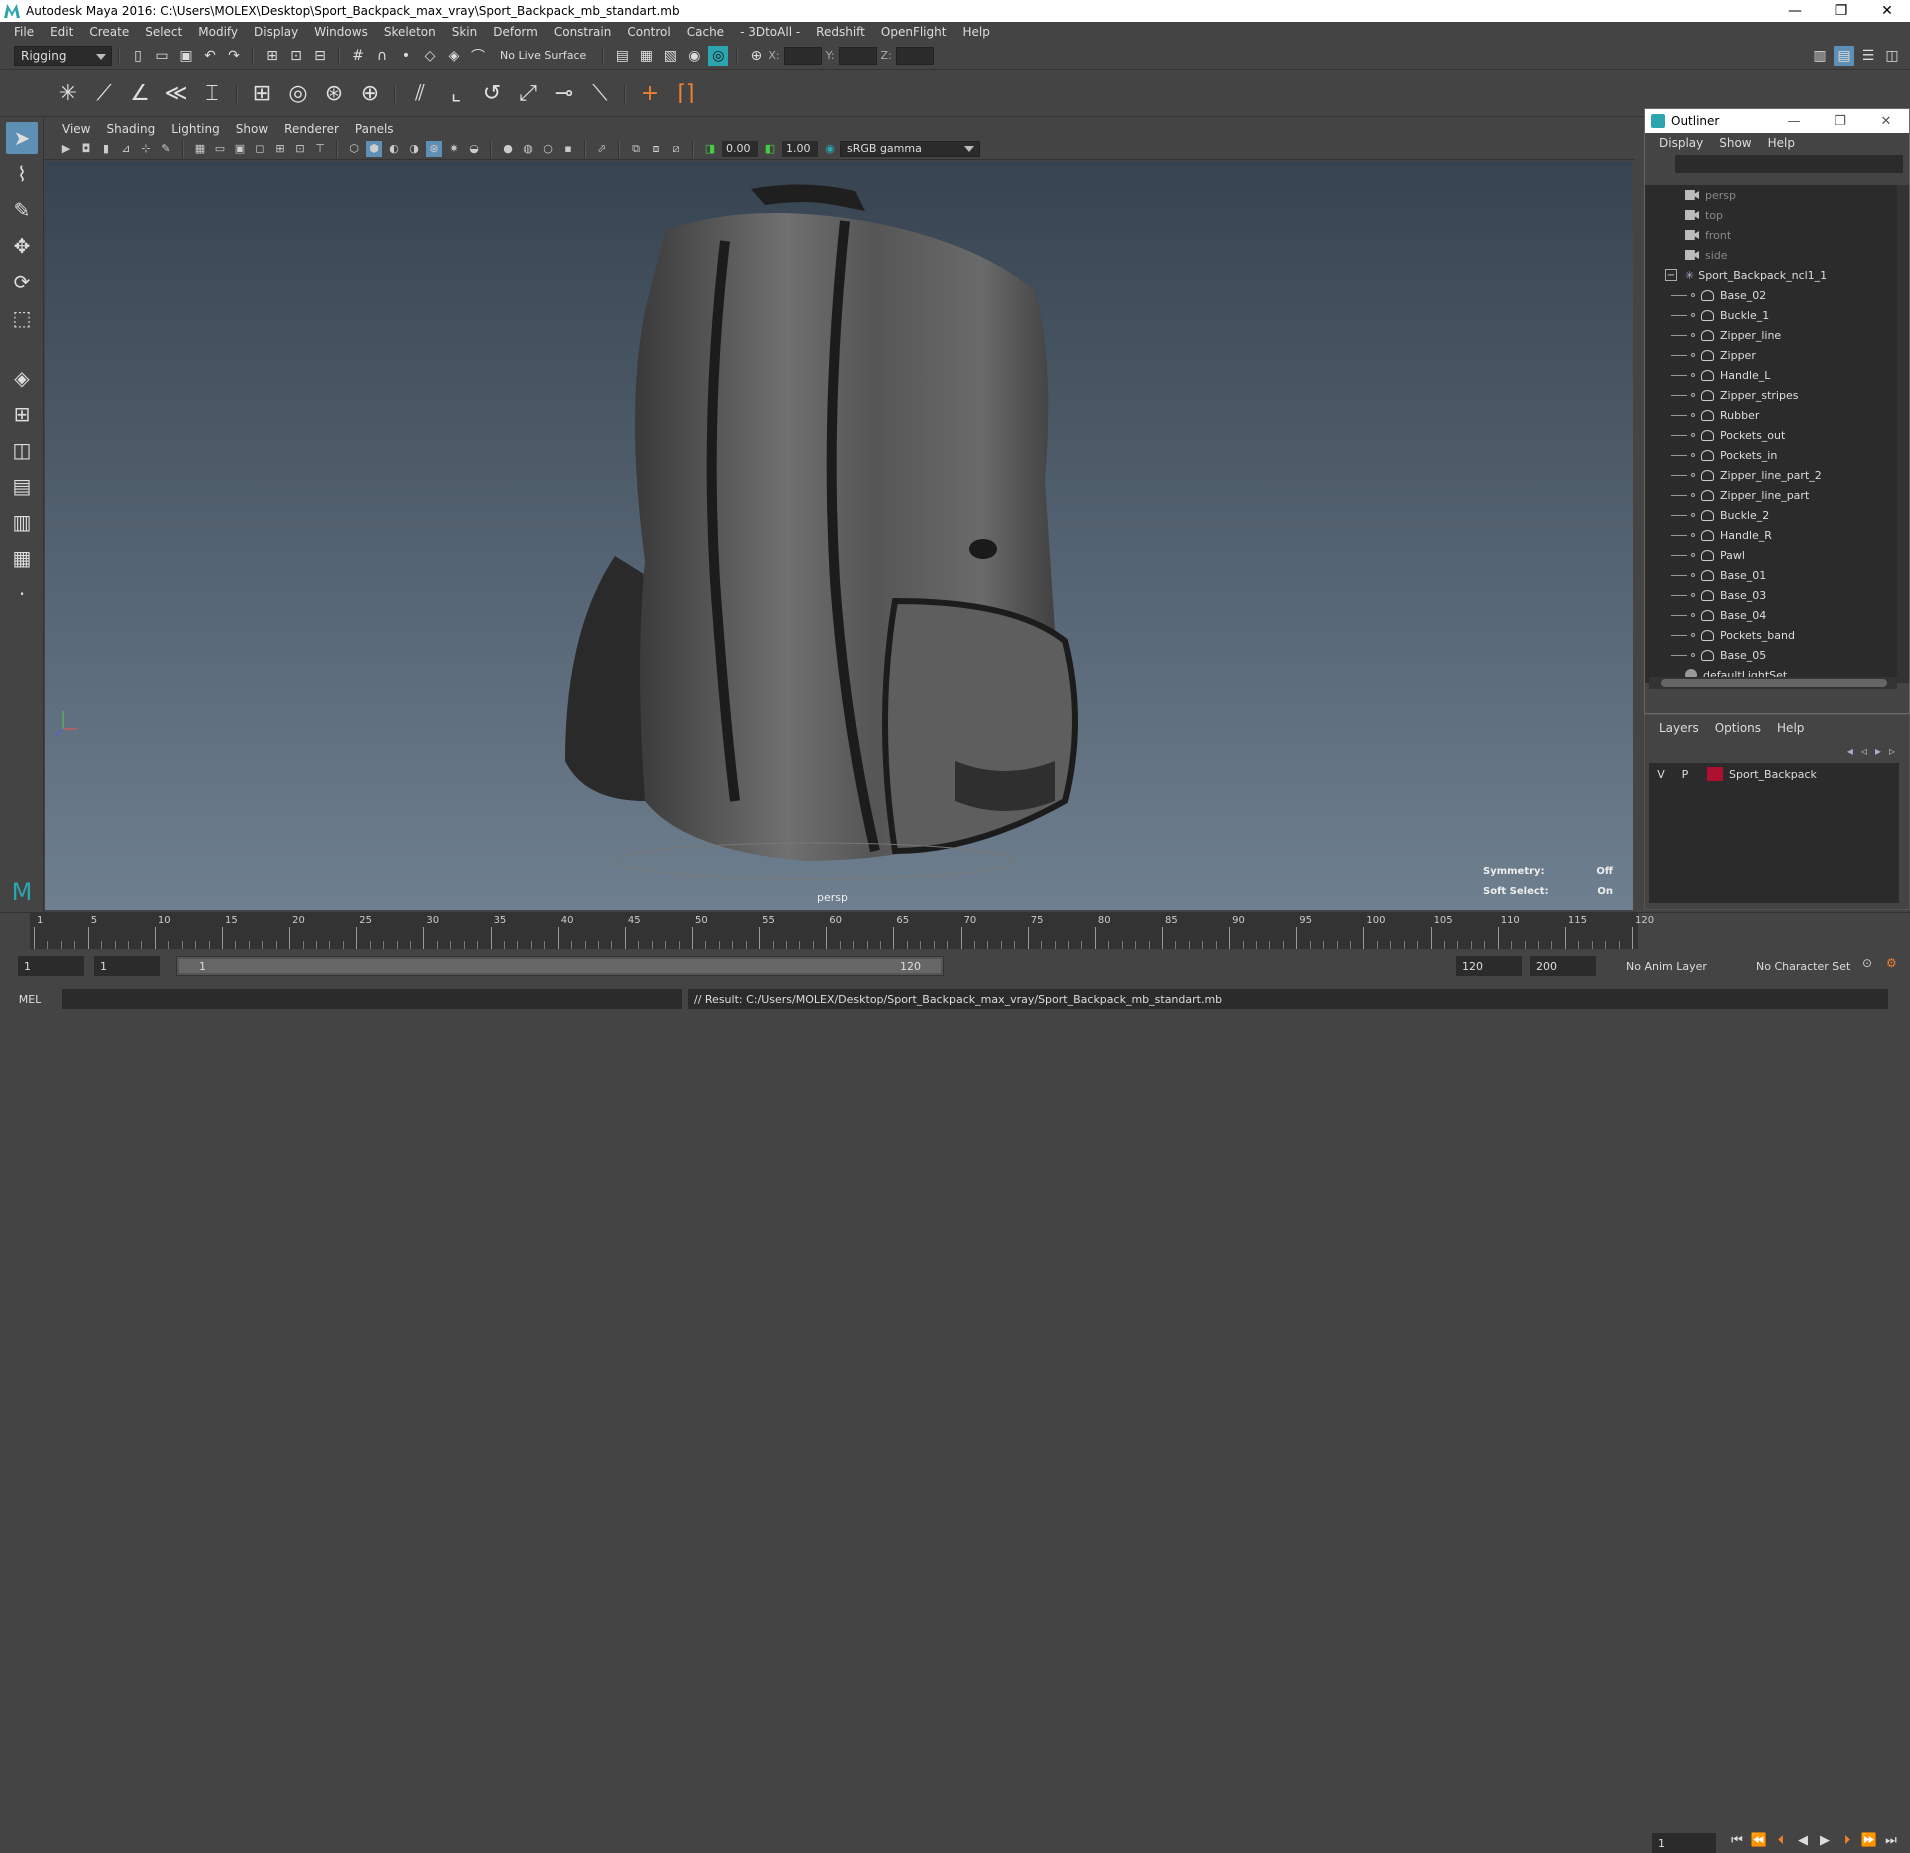 The image size is (1910, 1853). I want to click on step-forward-key-button: ⏩, so click(1869, 1840).